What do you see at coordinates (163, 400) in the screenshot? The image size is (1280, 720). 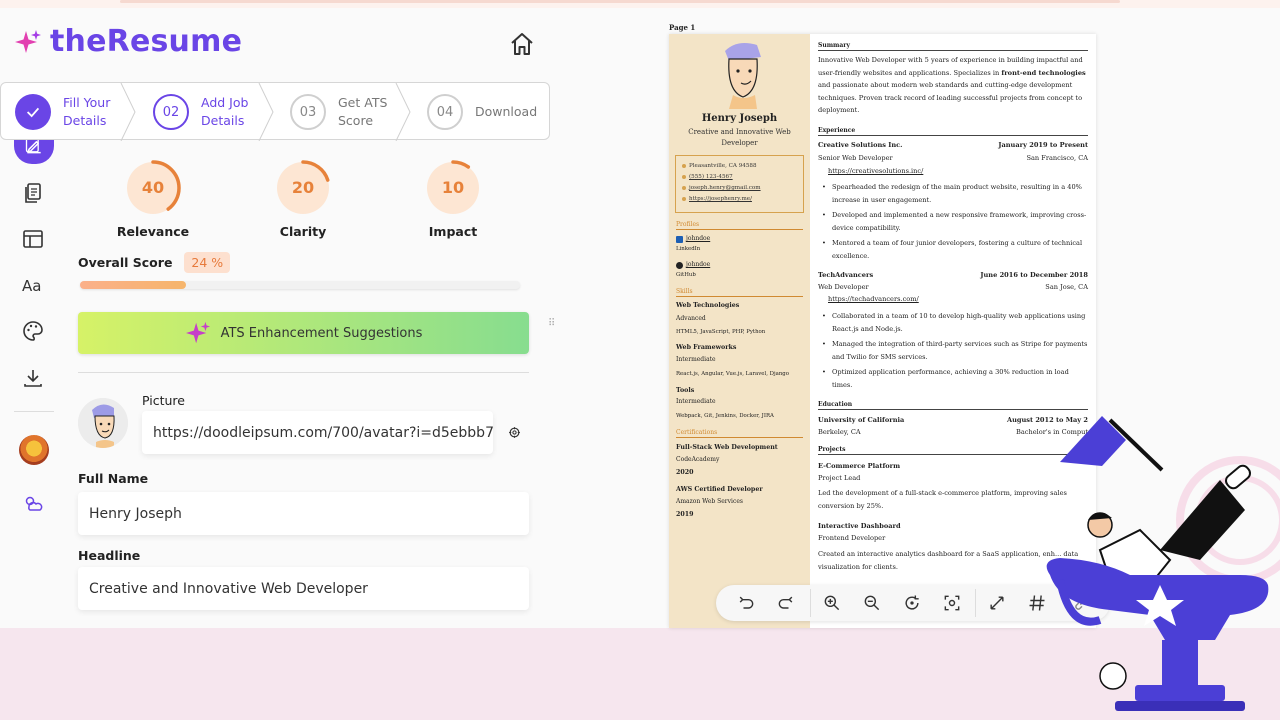 I see `picture-label: Picture` at bounding box center [163, 400].